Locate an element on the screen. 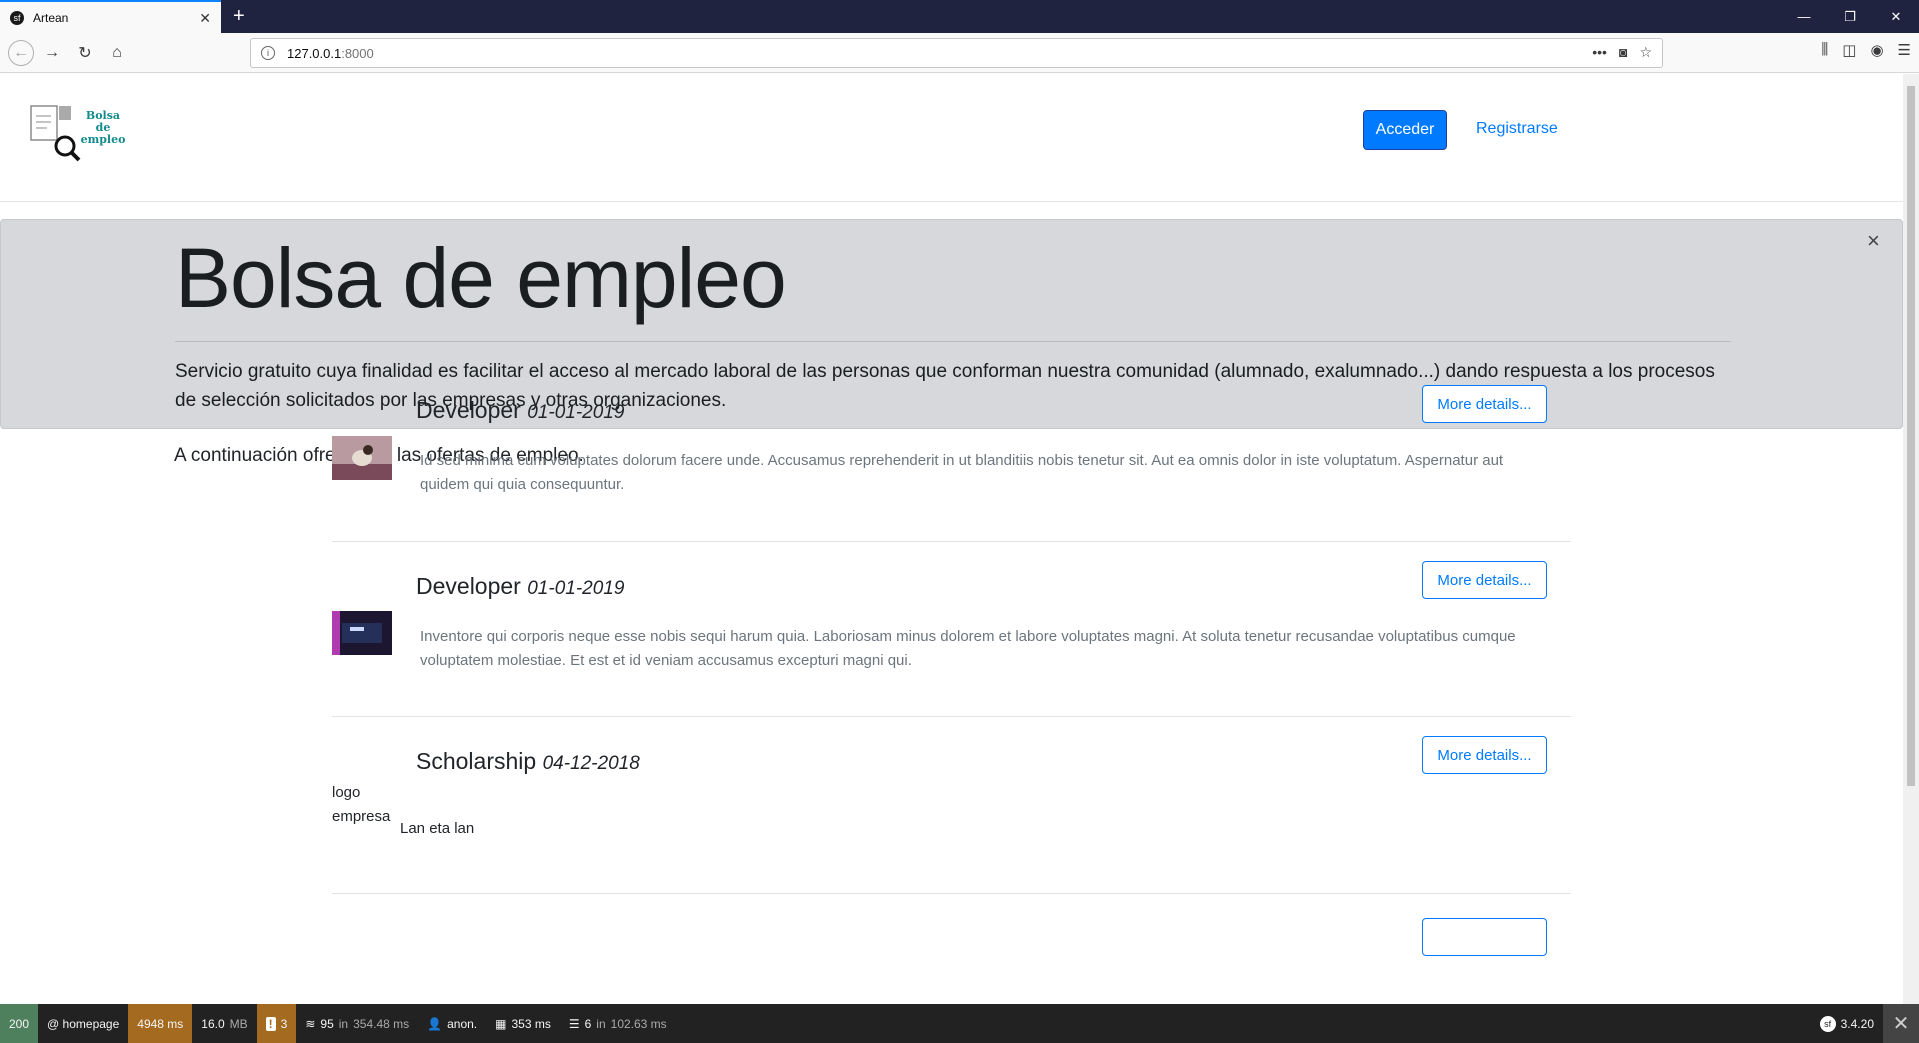  browser-nav-bar: ← → ↻ ⌂ i 127.0.0.1:8000 ••• ◙ ☆ ⫼ ◫ ◉ ☰ is located at coordinates (959, 53).